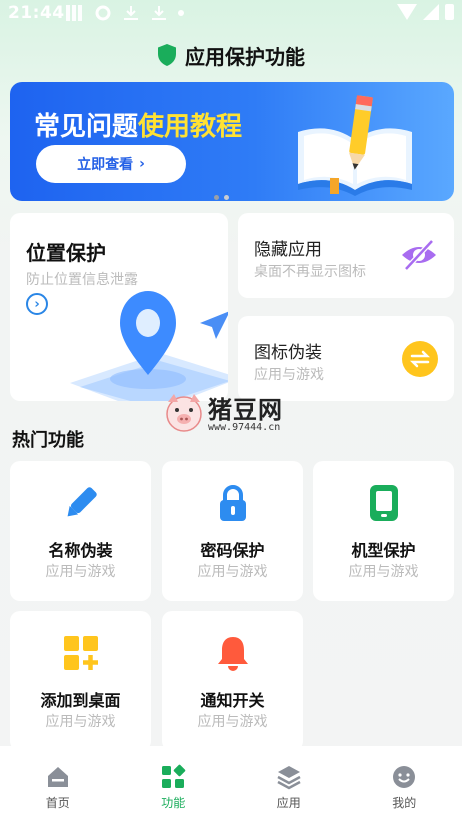  I want to click on feature-title: 密码保护, so click(232, 550).